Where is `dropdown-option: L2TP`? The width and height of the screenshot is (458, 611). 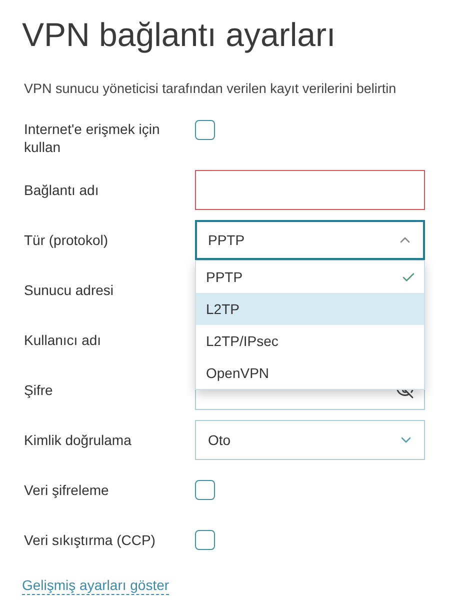
dropdown-option: L2TP is located at coordinates (310, 309).